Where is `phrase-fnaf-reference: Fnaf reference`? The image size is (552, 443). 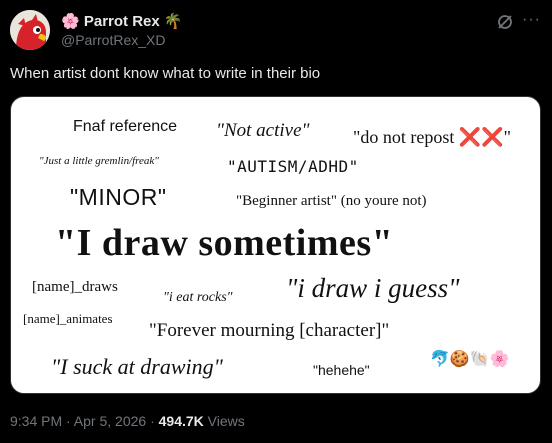 phrase-fnaf-reference: Fnaf reference is located at coordinates (125, 126).